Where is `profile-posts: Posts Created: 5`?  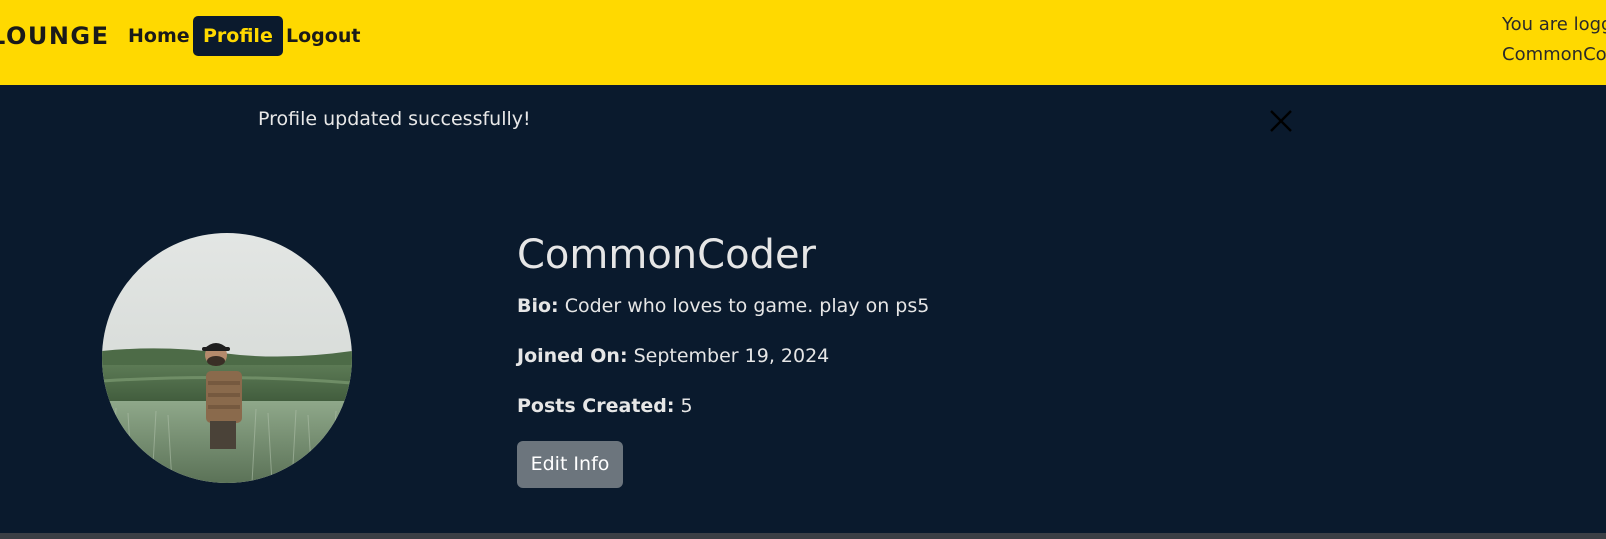
profile-posts: Posts Created: 5 is located at coordinates (605, 406).